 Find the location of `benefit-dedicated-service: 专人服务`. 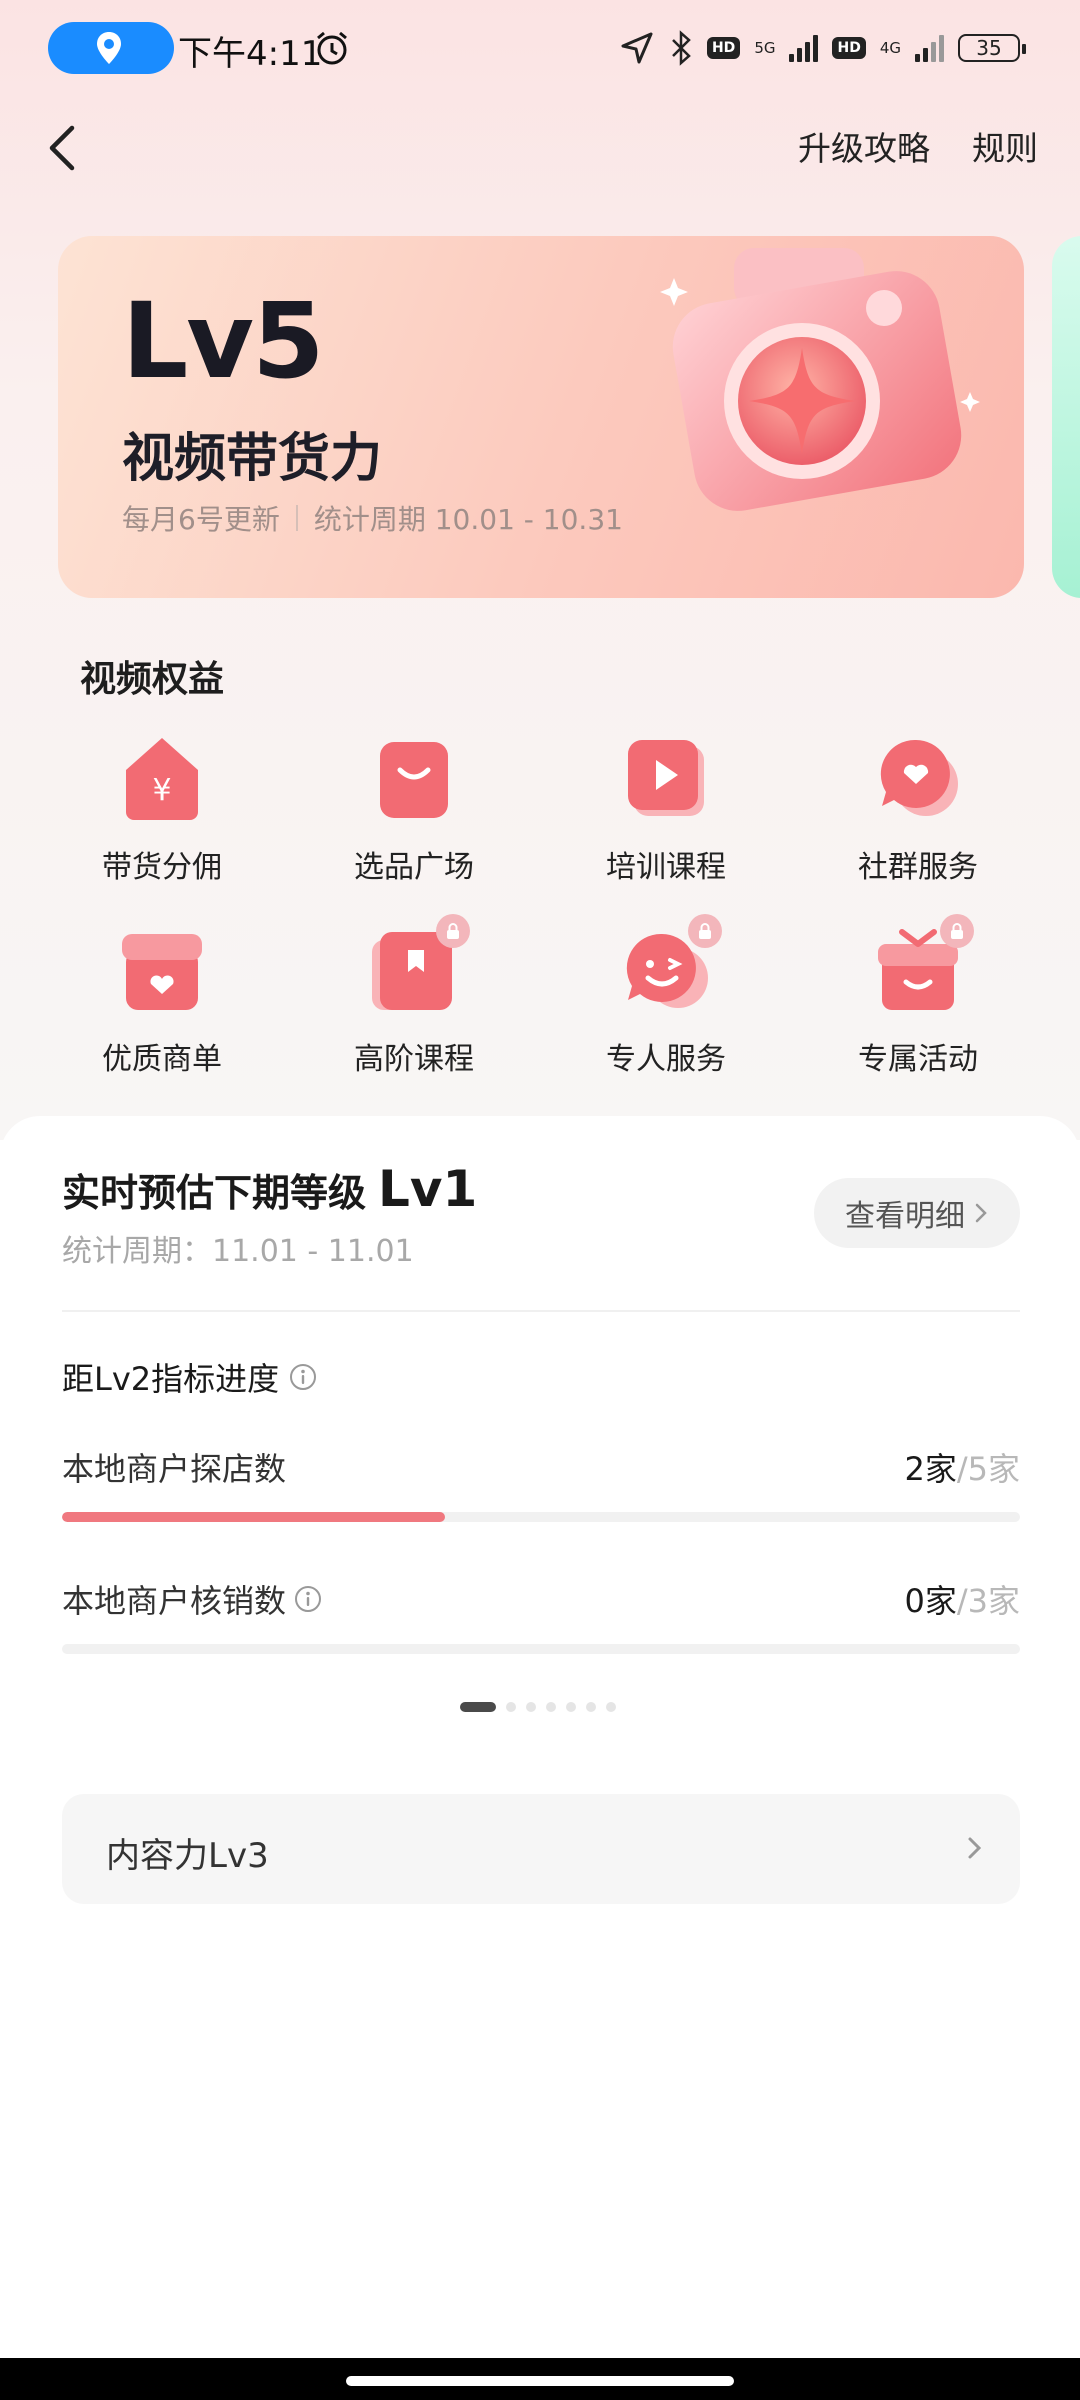

benefit-dedicated-service: 专人服务 is located at coordinates (666, 996).